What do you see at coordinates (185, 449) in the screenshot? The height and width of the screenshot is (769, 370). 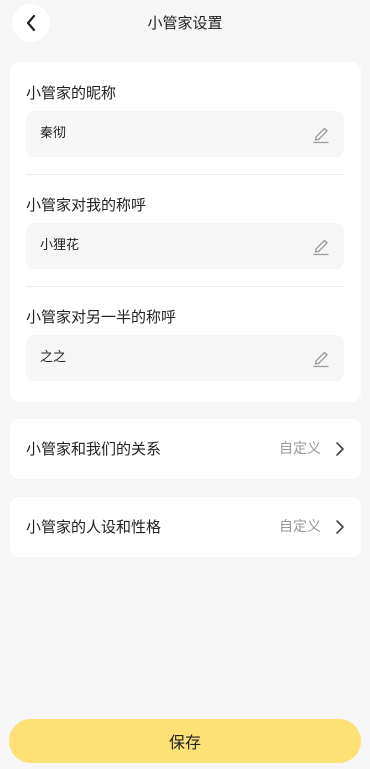 I see `relationship-row: 小管家和我们的关系 自定义` at bounding box center [185, 449].